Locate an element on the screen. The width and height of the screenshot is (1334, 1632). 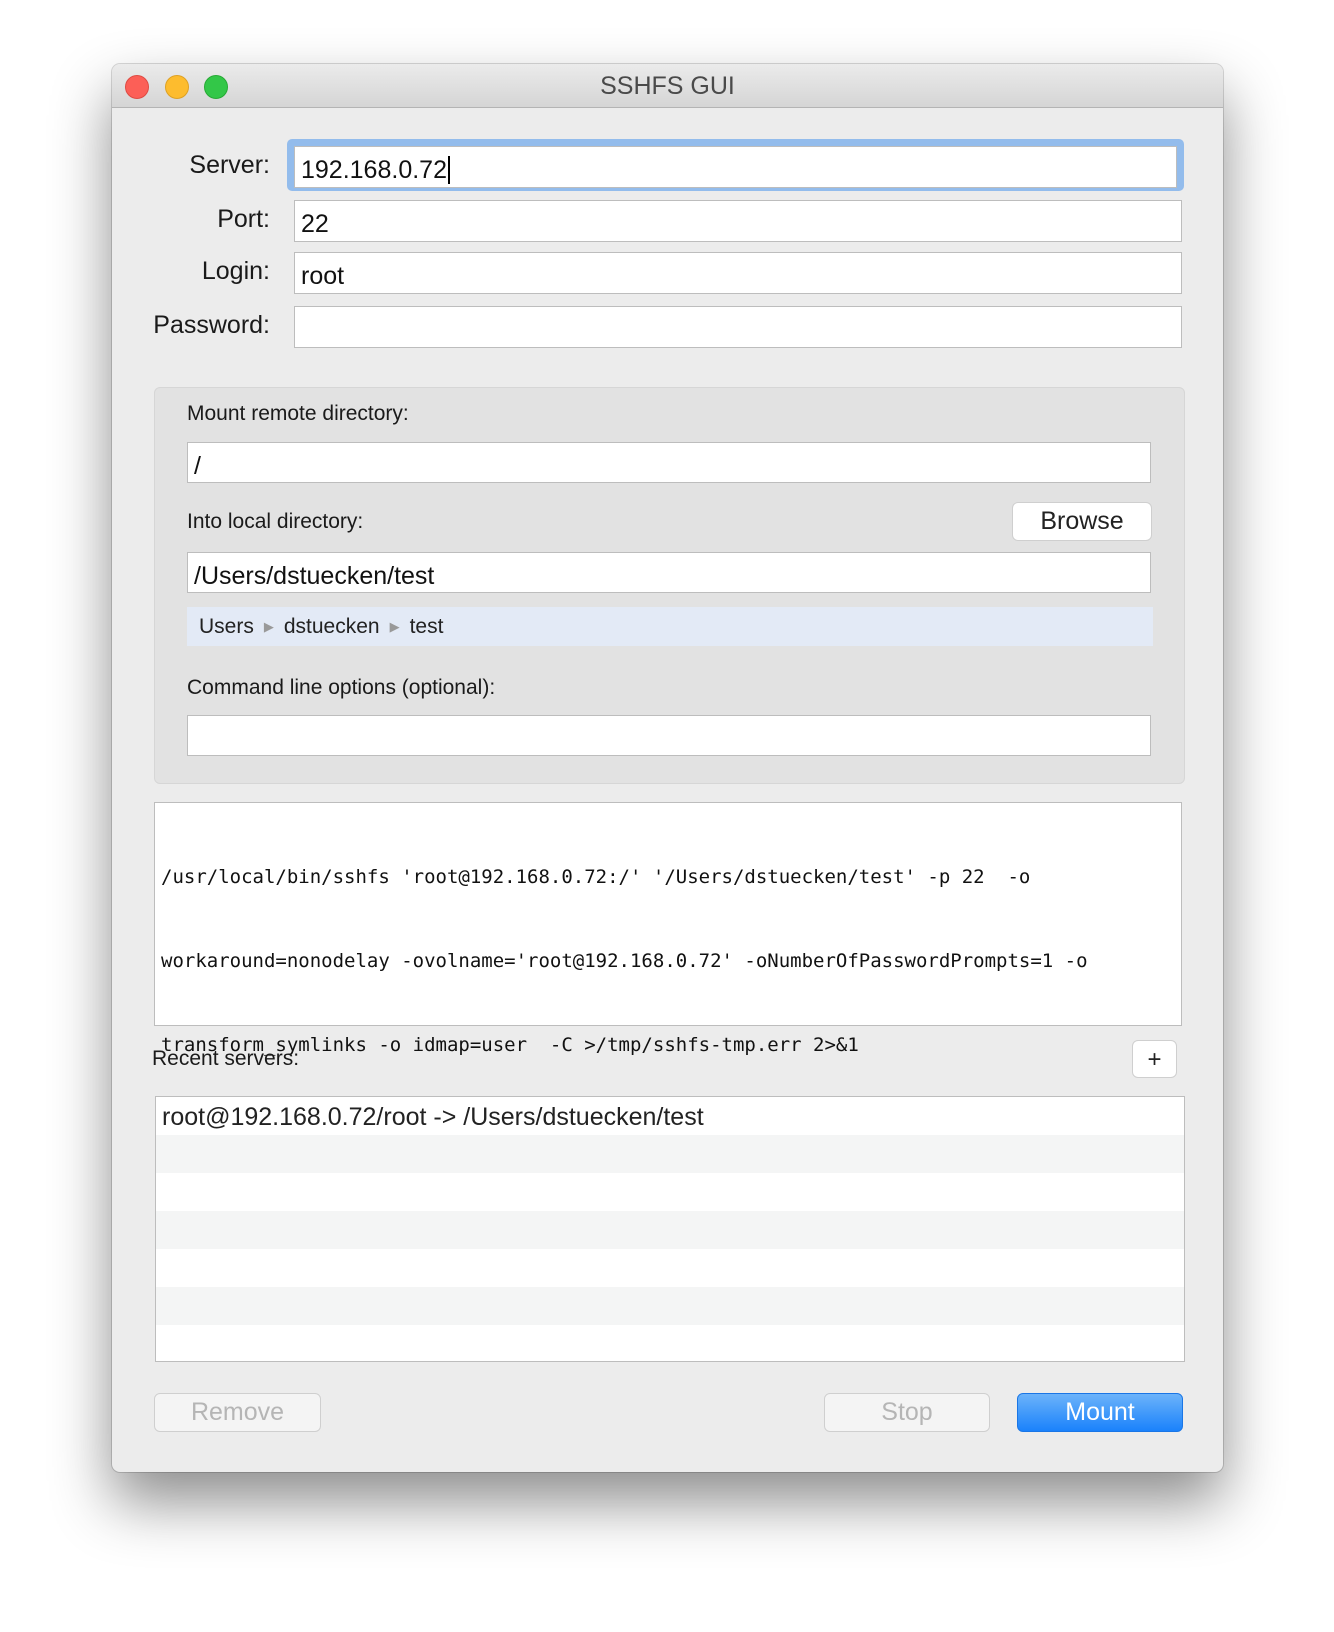
server-input: 192.168.0.72​ is located at coordinates (735, 167).